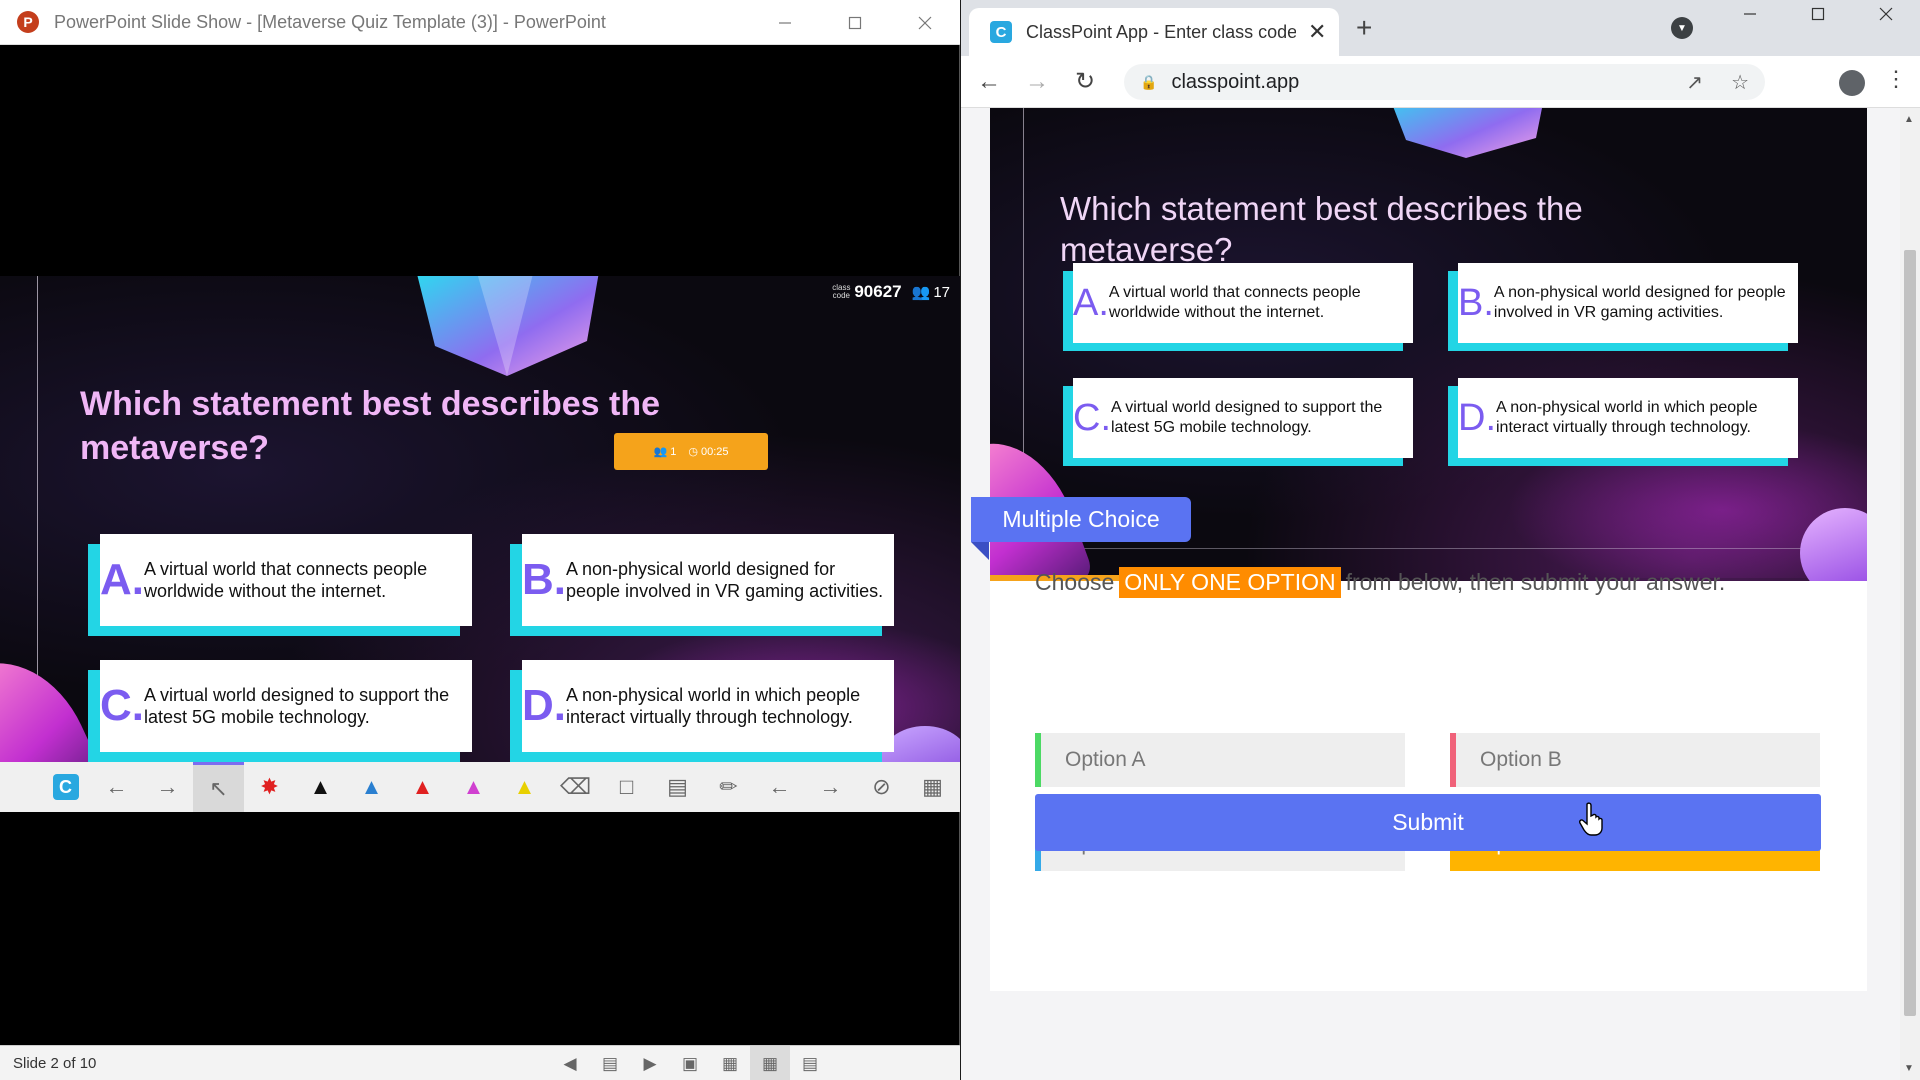 The height and width of the screenshot is (1080, 1920). Describe the element at coordinates (1740, 82) in the screenshot. I see `bookmark-star-icon: ☆` at that location.